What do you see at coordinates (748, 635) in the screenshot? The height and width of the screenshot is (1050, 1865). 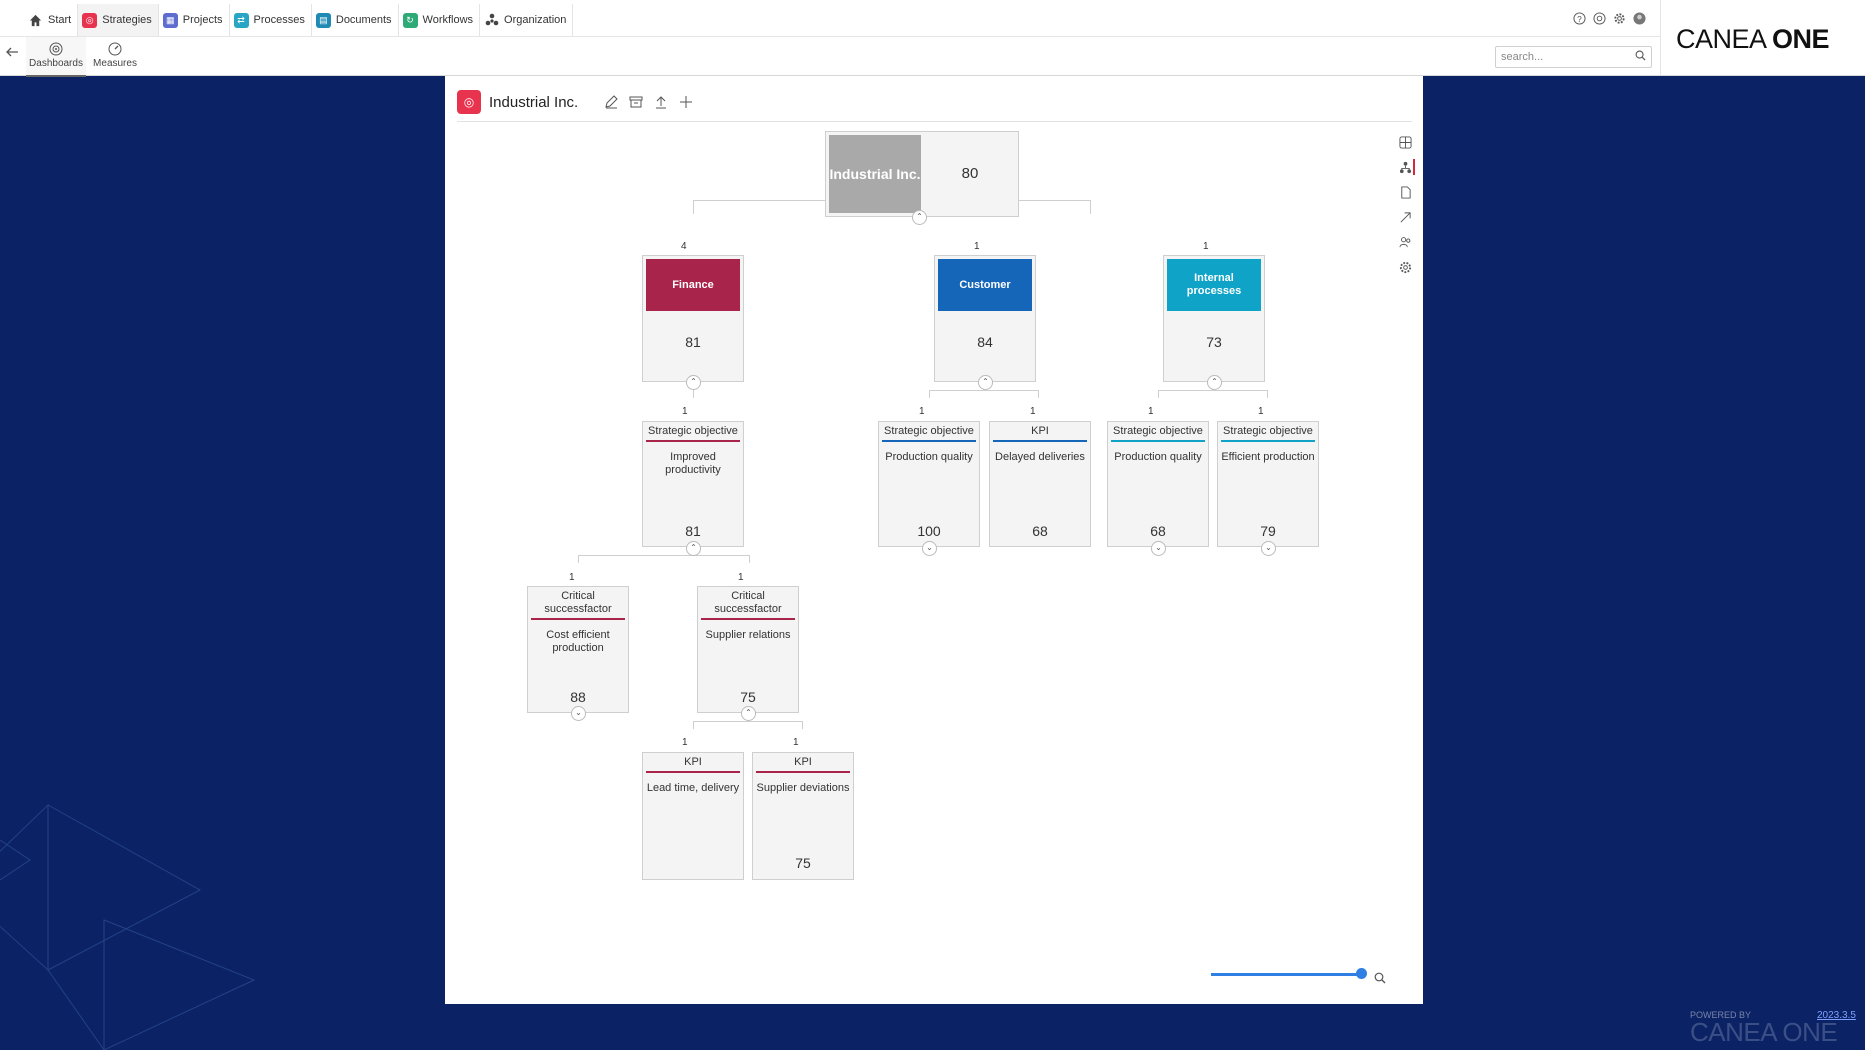 I see `node-name: Supplier relations` at bounding box center [748, 635].